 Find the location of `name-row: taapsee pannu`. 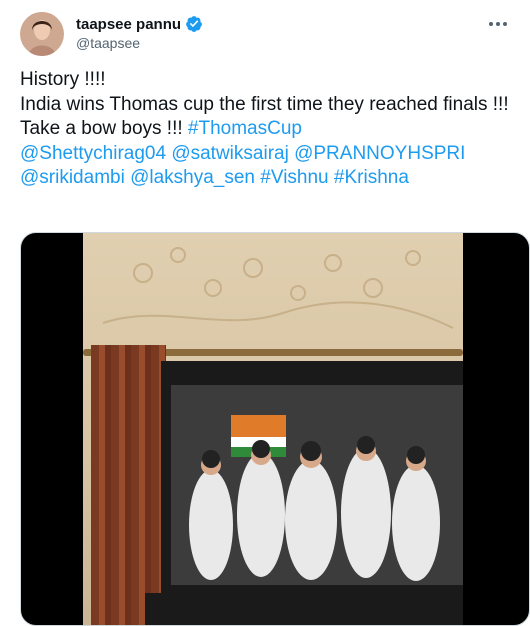

name-row: taapsee pannu is located at coordinates (139, 24).